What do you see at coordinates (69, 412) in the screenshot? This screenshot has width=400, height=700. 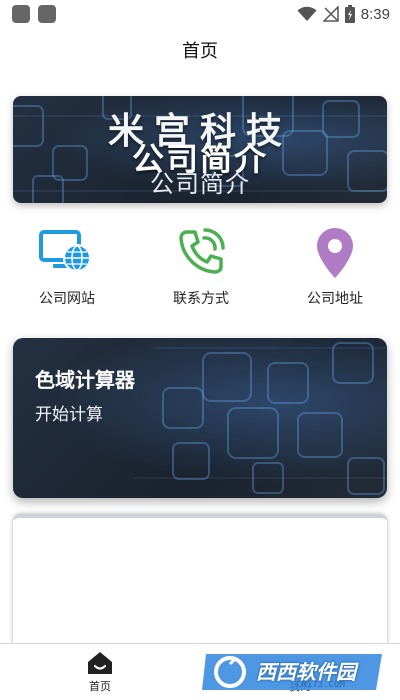 I see `start-calculation-link: 开始计算` at bounding box center [69, 412].